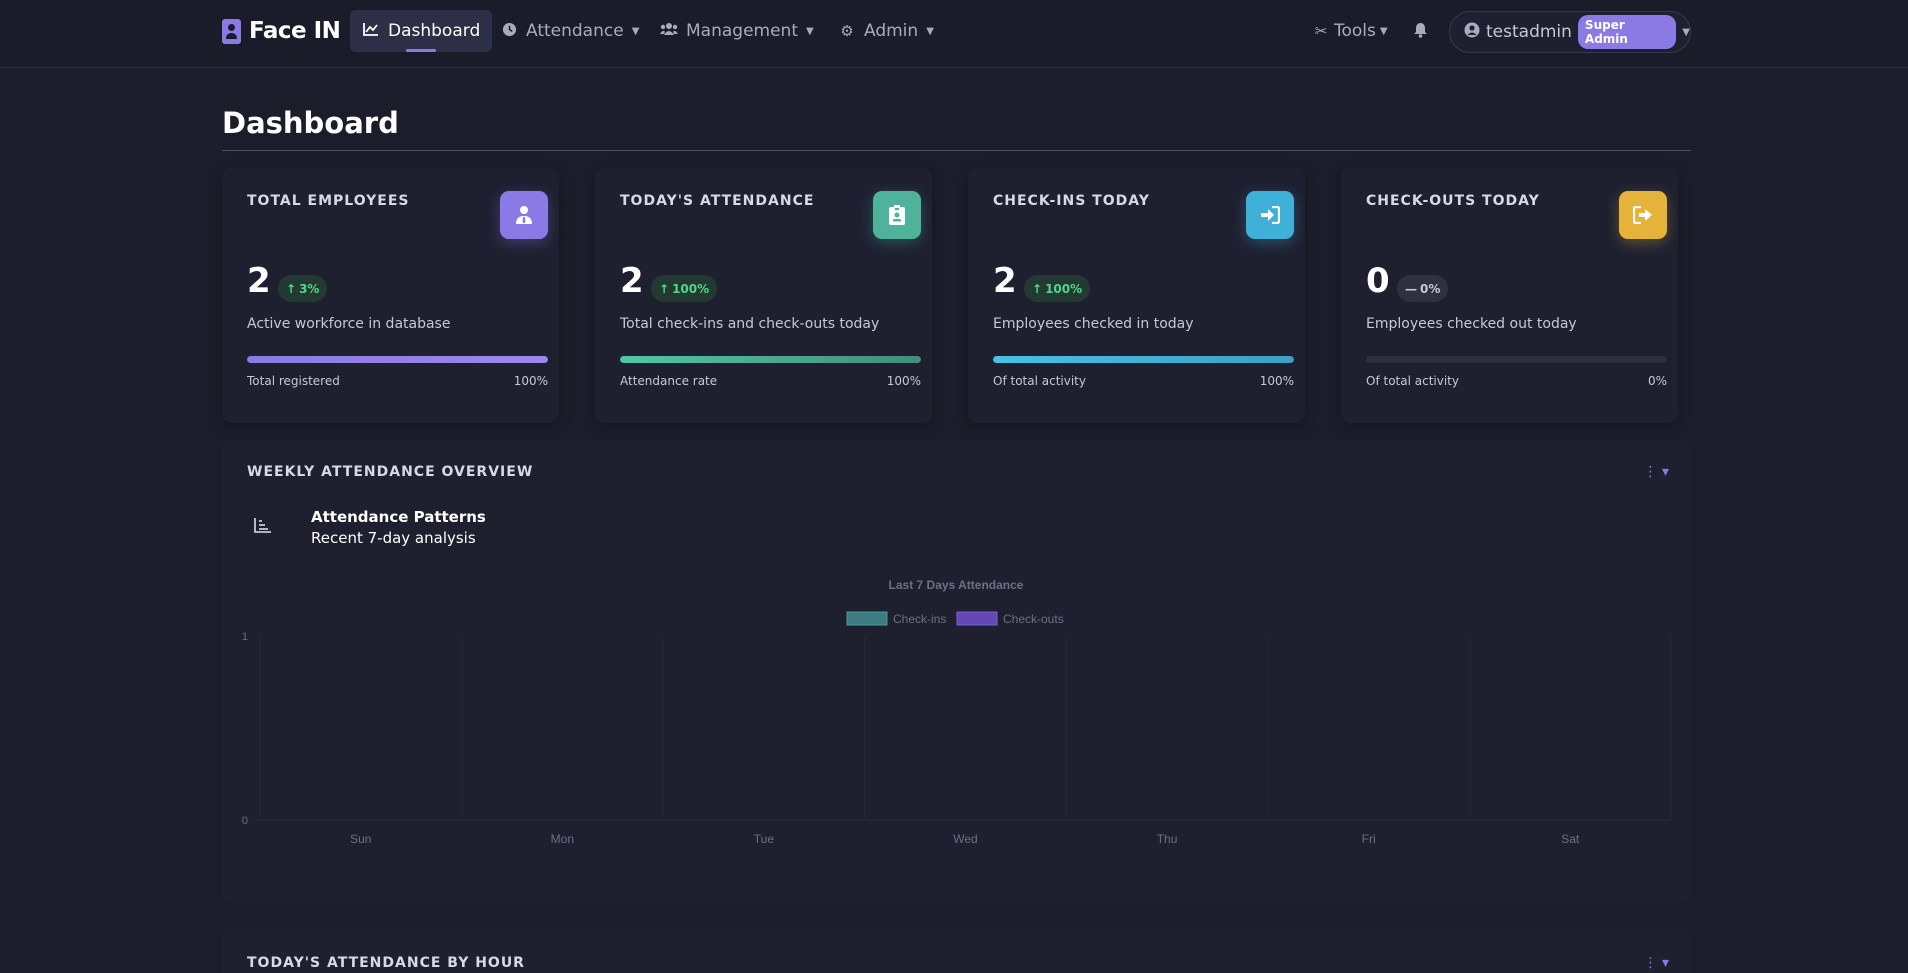  What do you see at coordinates (1627, 32) in the screenshot?
I see `role-badge: Super Admin` at bounding box center [1627, 32].